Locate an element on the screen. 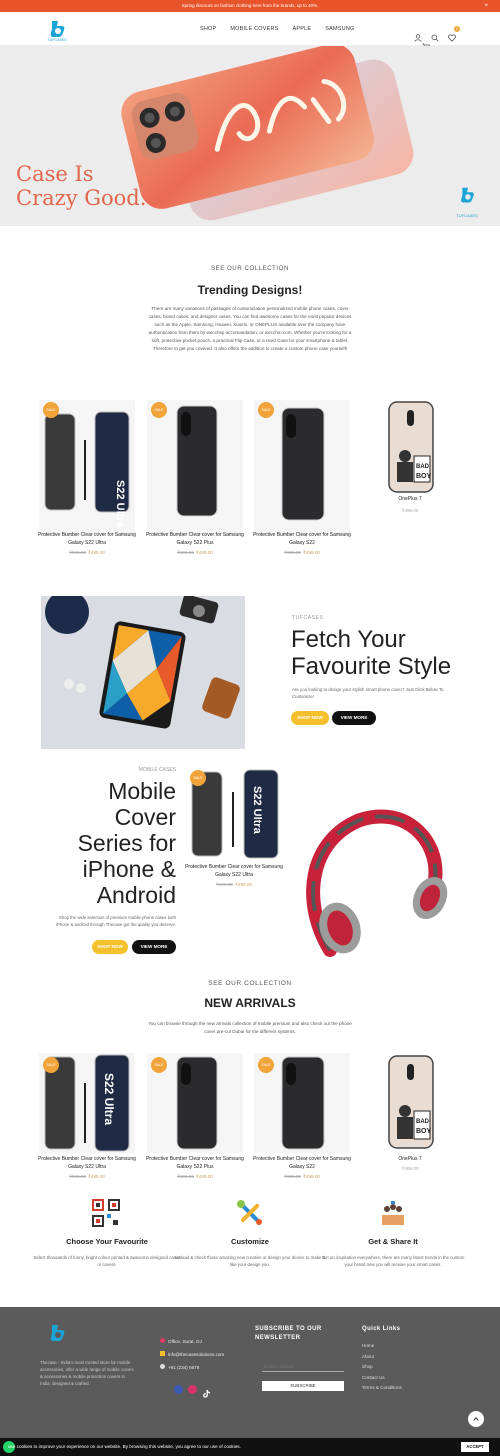 This screenshot has width=500, height=1456. promo2-title: Mobile Cover Series for iPhone & Android is located at coordinates (108, 843).